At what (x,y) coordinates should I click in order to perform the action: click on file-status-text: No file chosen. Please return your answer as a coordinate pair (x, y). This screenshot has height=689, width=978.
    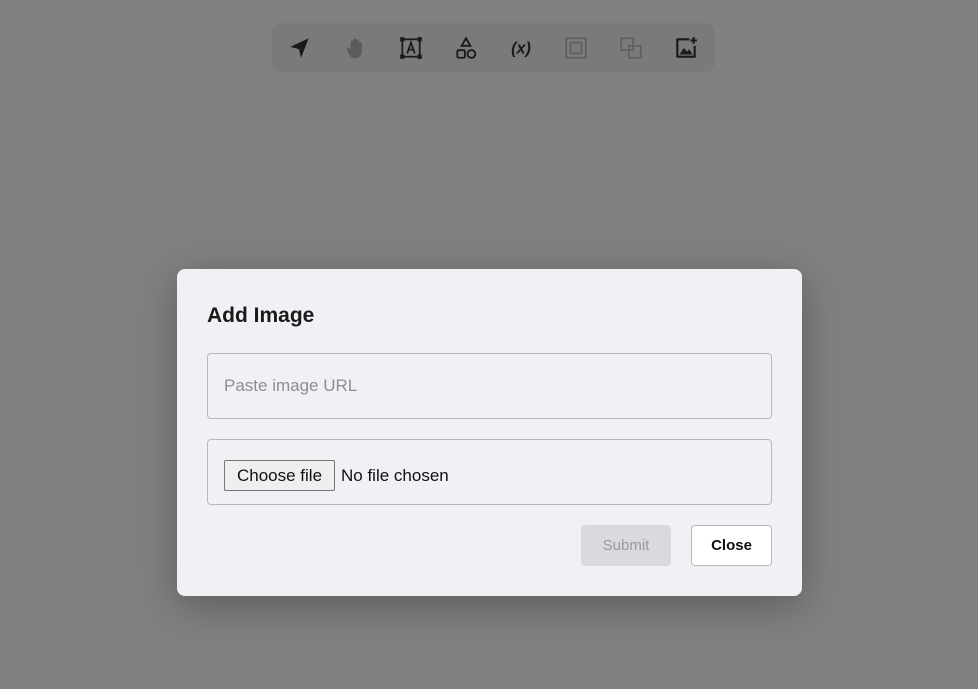
    Looking at the image, I should click on (395, 475).